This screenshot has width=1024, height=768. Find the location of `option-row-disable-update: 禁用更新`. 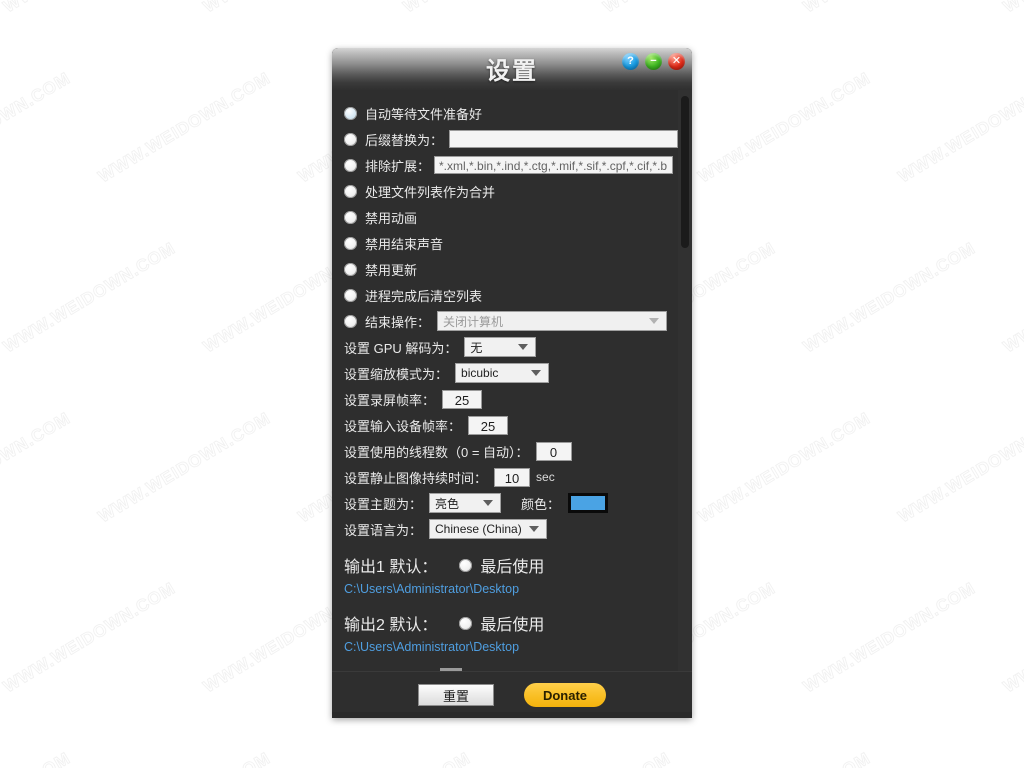

option-row-disable-update: 禁用更新 is located at coordinates (511, 269).